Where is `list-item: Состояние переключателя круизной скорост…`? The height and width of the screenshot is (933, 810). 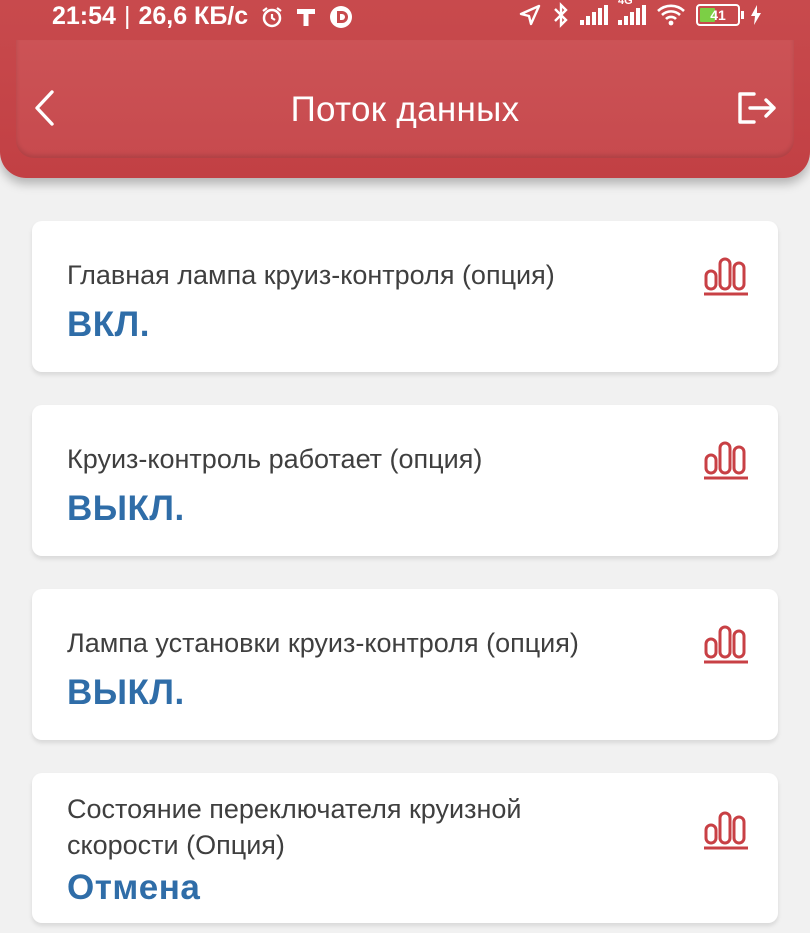 list-item: Состояние переключателя круизной скорост… is located at coordinates (405, 848).